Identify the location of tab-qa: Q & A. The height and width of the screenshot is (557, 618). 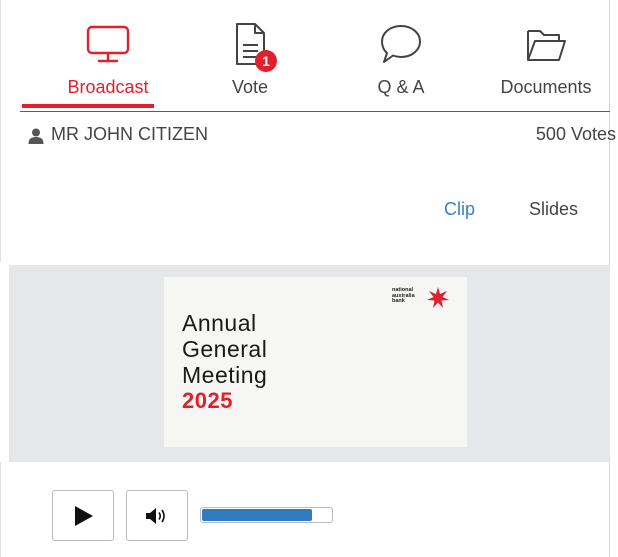
(401, 56).